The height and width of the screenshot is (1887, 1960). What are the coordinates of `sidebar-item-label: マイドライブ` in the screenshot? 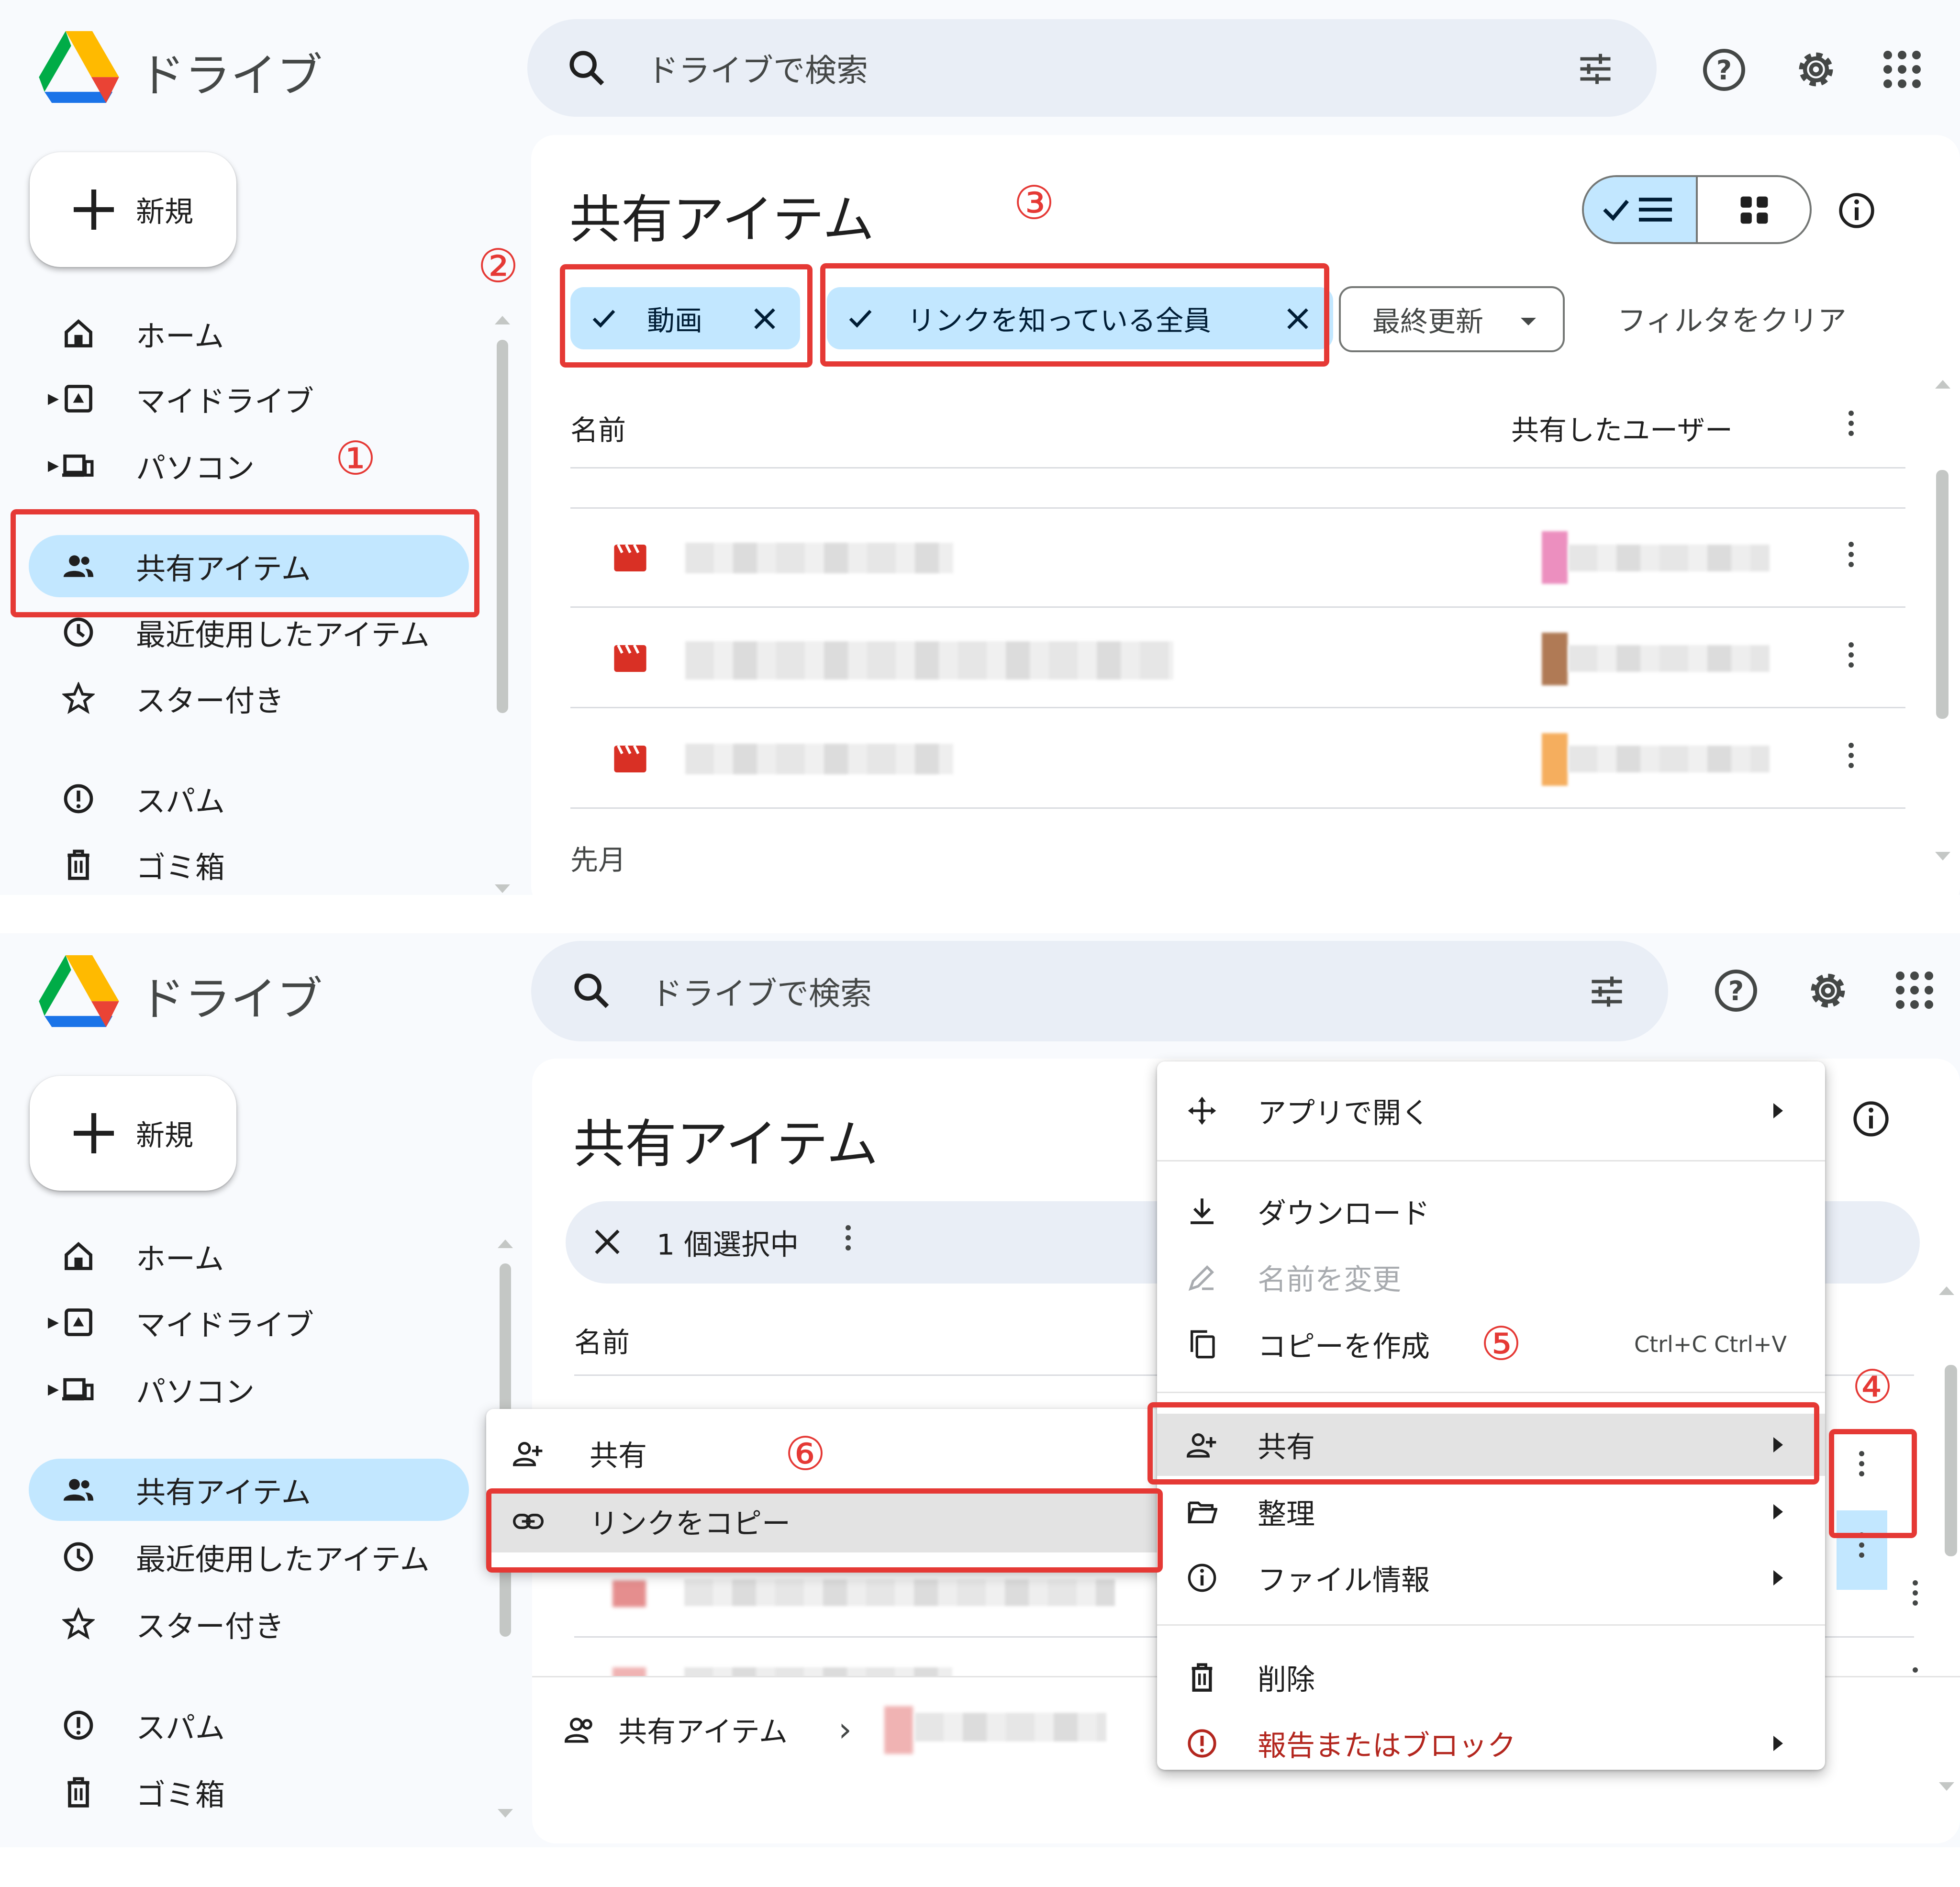 It's located at (225, 1324).